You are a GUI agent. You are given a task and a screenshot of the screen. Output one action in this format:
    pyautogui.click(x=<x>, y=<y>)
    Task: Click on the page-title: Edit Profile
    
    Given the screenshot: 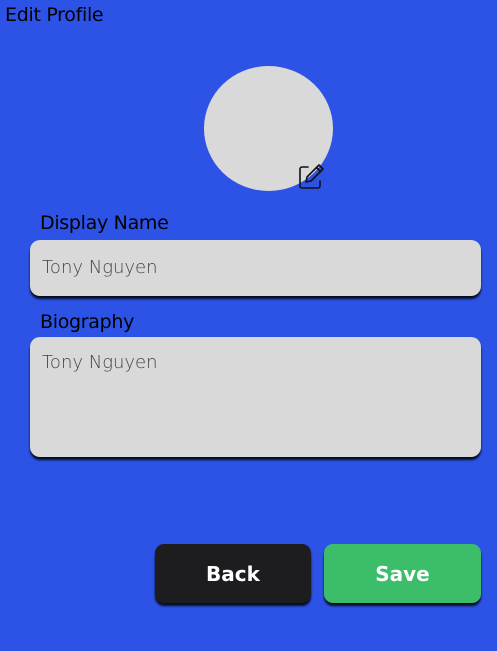 What is the action you would take?
    pyautogui.click(x=54, y=15)
    